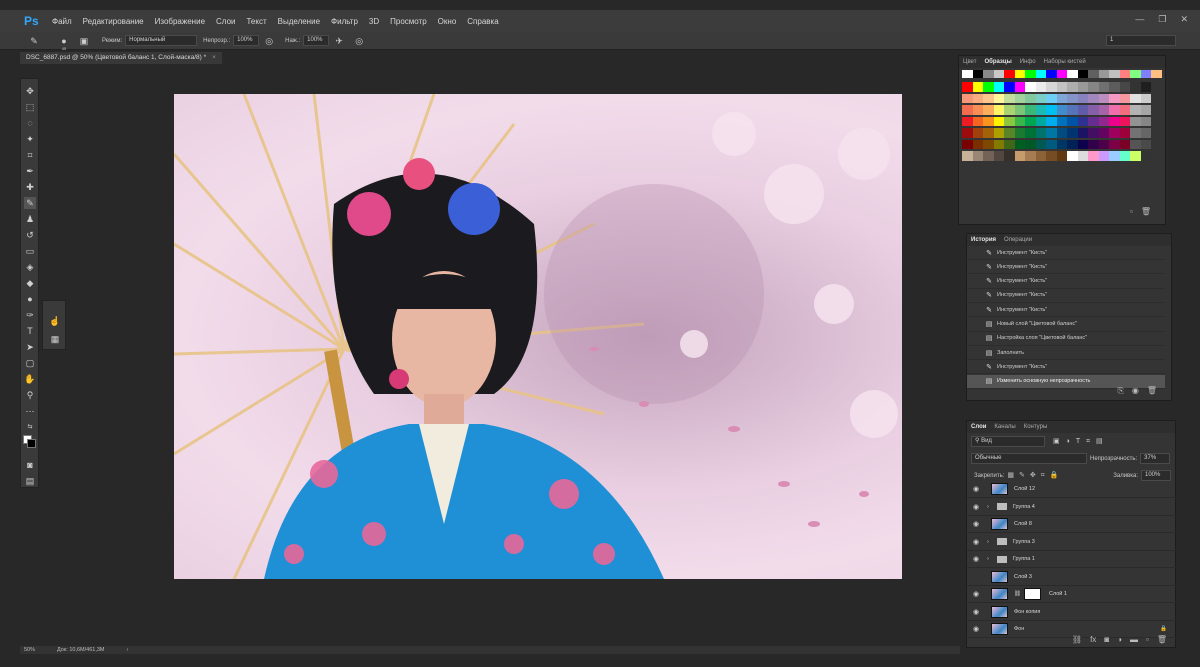 The width and height of the screenshot is (1200, 667). I want to click on paint-bucket-tool-icon: ◈, so click(30, 267).